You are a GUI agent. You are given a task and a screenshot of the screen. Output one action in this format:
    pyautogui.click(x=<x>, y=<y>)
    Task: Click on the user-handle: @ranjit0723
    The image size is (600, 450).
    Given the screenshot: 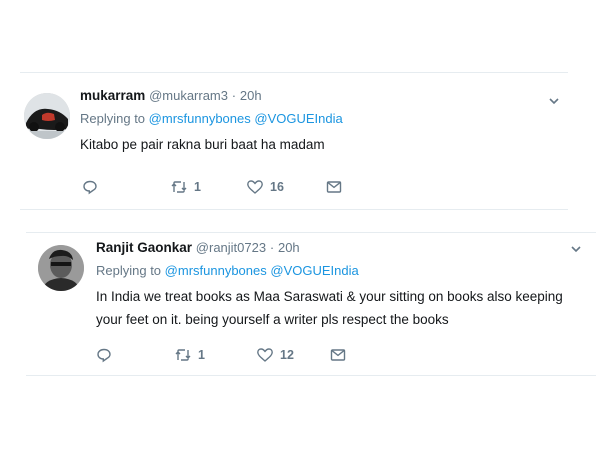 What is the action you would take?
    pyautogui.click(x=231, y=247)
    